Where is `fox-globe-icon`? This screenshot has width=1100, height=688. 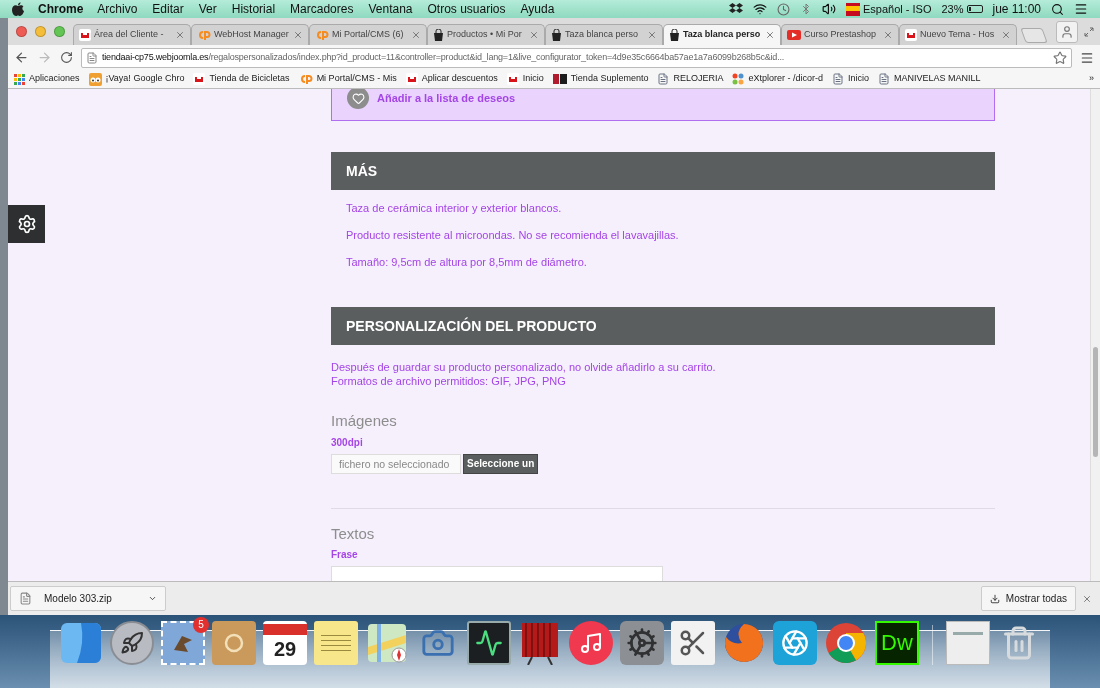 fox-globe-icon is located at coordinates (744, 643).